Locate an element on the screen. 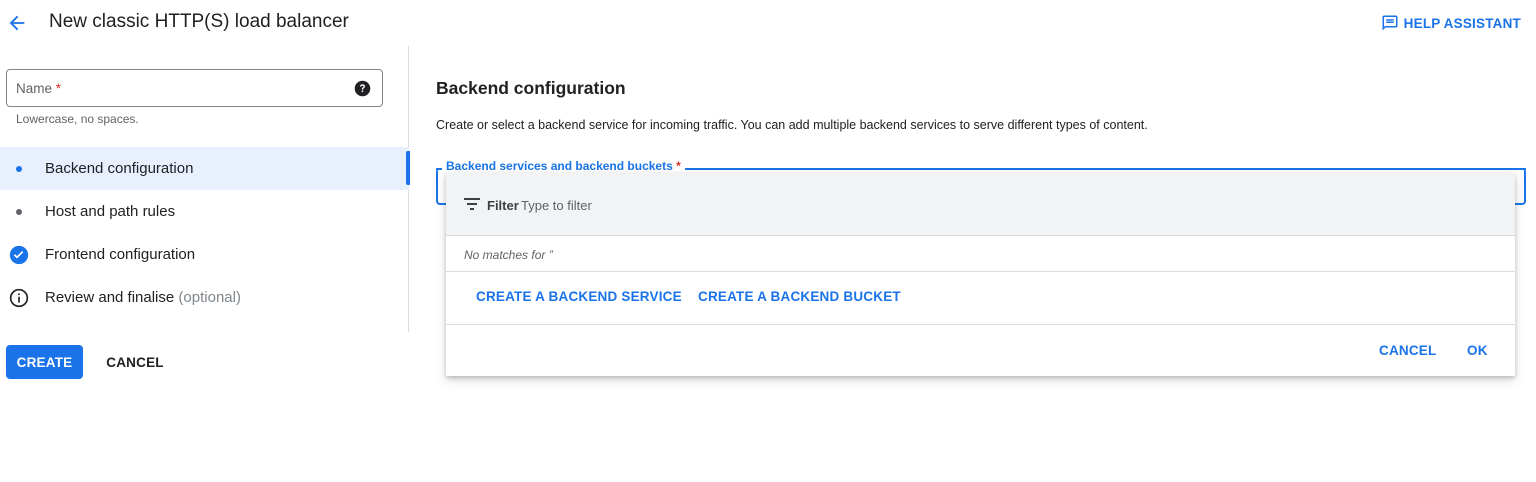  filter-icon is located at coordinates (472, 204).